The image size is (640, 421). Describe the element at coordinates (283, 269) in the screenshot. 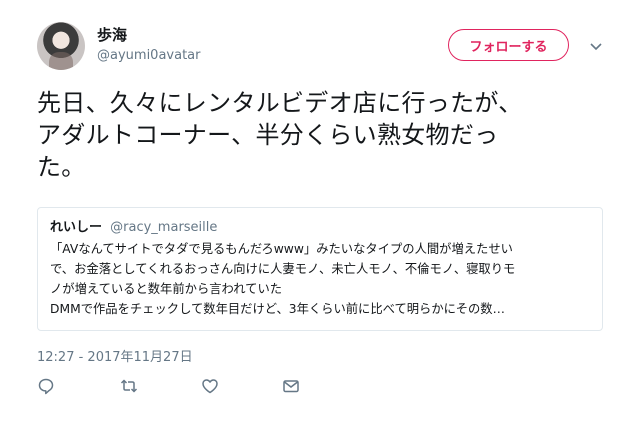

I see `quoted-tweet-line: で、お金落としてくれるおっさん向けに人妻モノ、未亡人モノ、不倫モノ、寝取りモ` at that location.